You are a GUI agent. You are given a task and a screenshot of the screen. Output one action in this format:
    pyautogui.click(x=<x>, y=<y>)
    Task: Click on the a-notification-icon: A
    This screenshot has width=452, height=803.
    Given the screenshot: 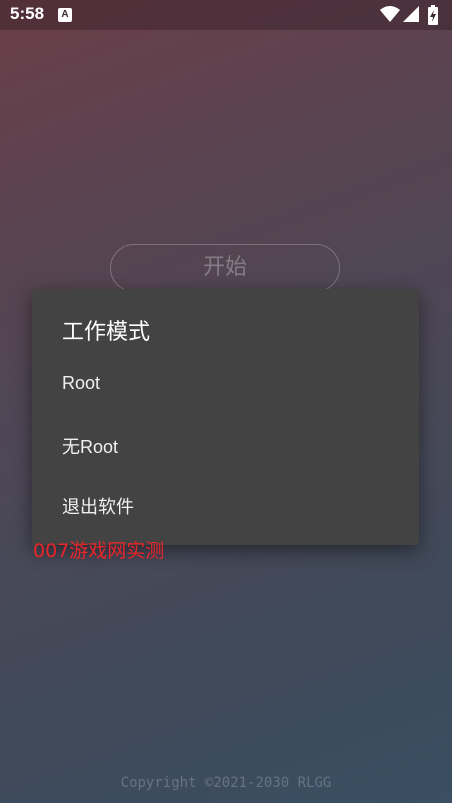 What is the action you would take?
    pyautogui.click(x=65, y=15)
    